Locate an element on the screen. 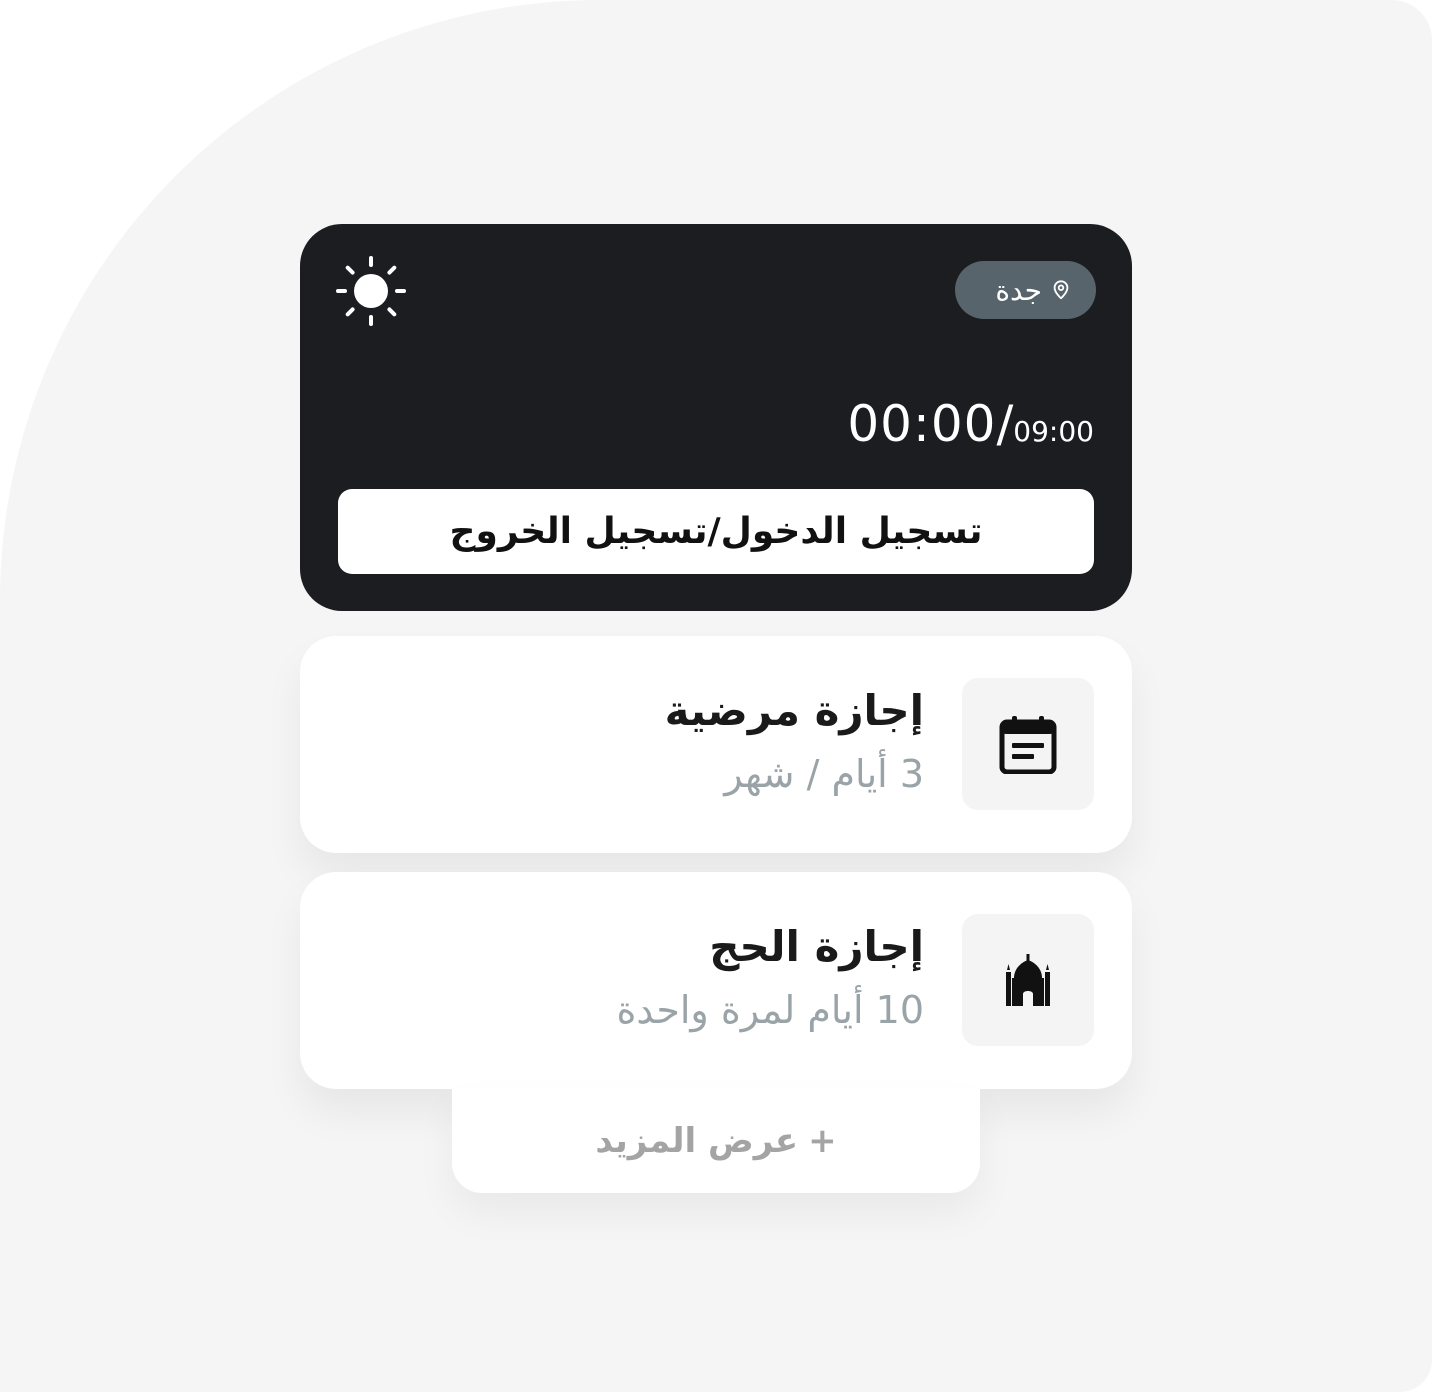 Image resolution: width=1432 pixels, height=1392 pixels. leave-title: إجازة مرضية is located at coordinates (794, 710).